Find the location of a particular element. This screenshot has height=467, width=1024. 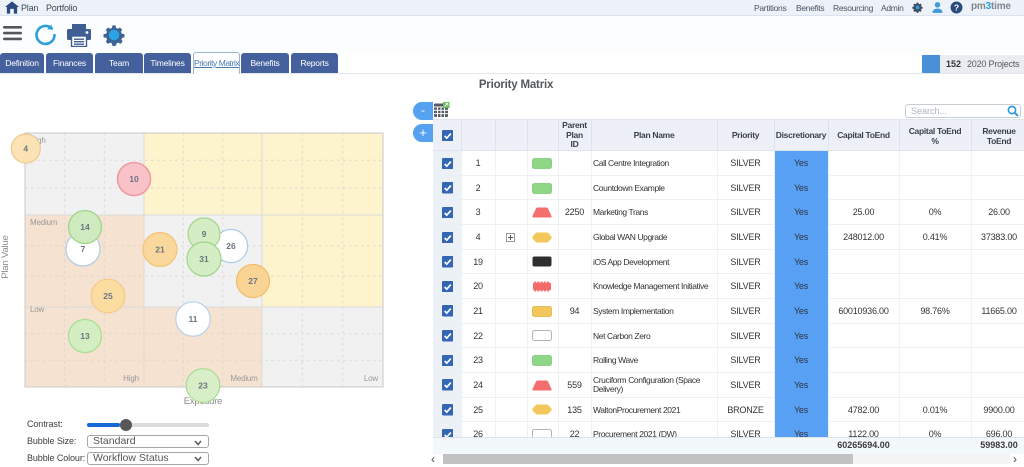

svg-text: 25 is located at coordinates (108, 296).